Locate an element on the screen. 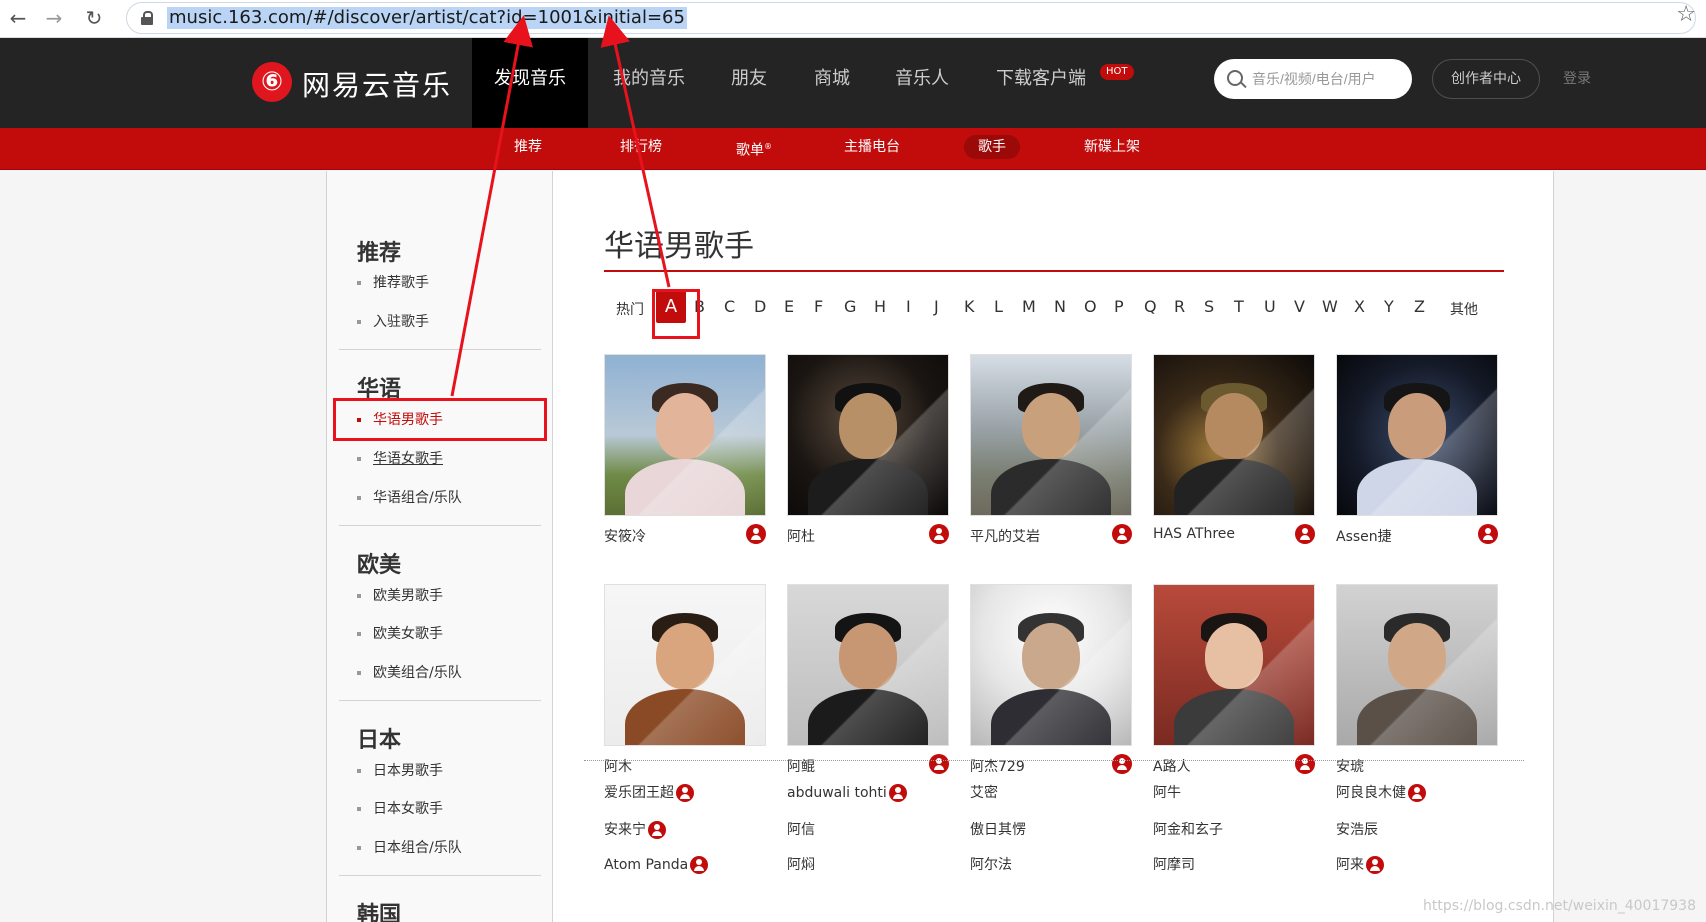 The width and height of the screenshot is (1706, 922). annotation-arrows is located at coordinates (560, 206).